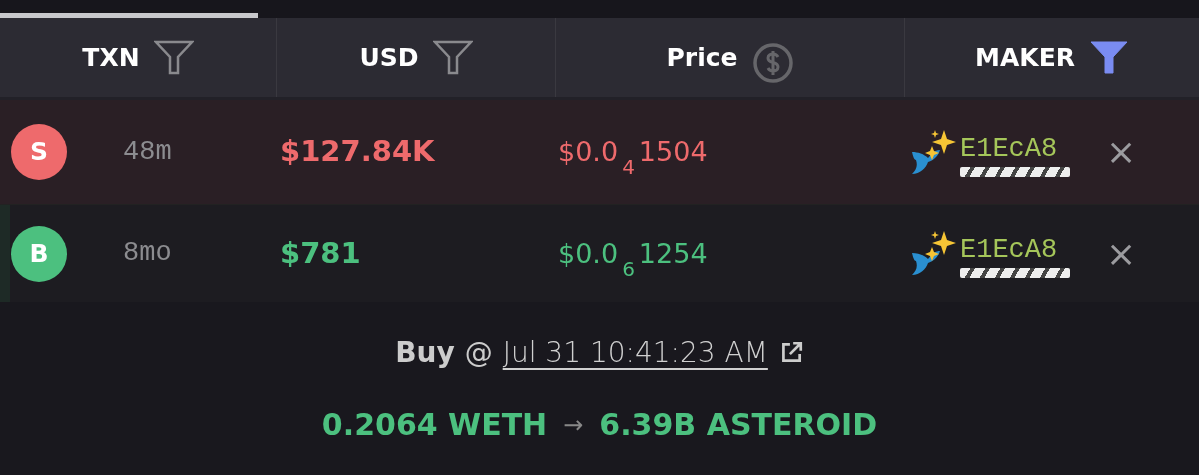  What do you see at coordinates (147, 253) in the screenshot?
I see `trade-age: 8mo` at bounding box center [147, 253].